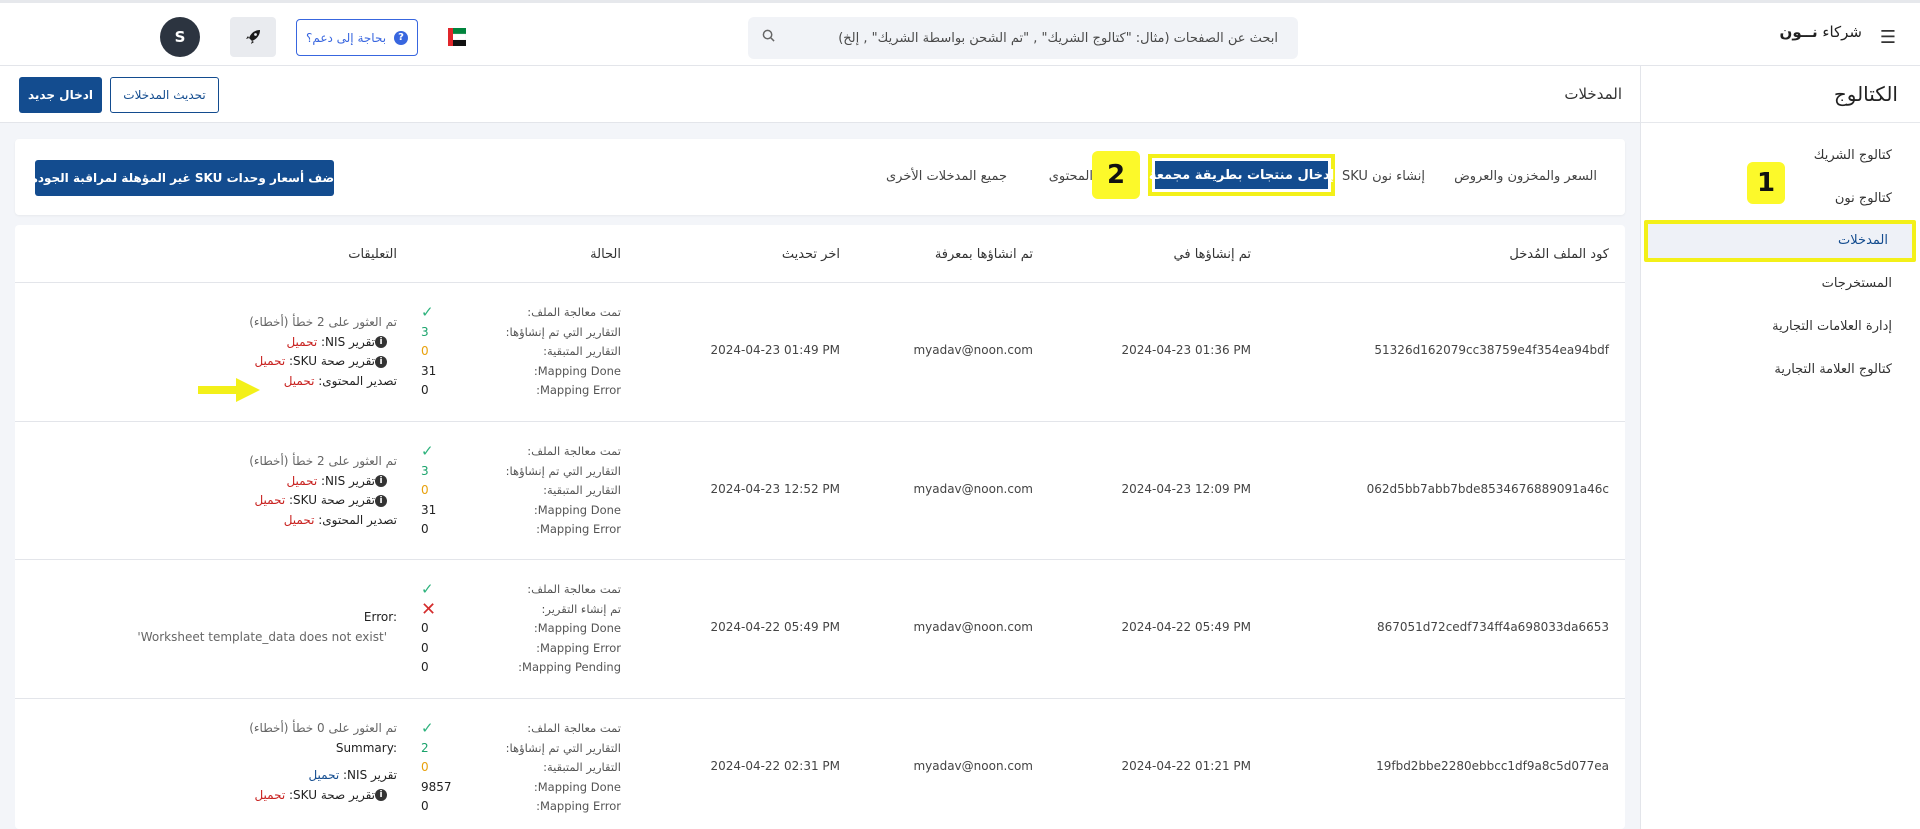 This screenshot has width=1920, height=829. I want to click on sidebar-item-inputs: المدخلات, so click(1863, 240).